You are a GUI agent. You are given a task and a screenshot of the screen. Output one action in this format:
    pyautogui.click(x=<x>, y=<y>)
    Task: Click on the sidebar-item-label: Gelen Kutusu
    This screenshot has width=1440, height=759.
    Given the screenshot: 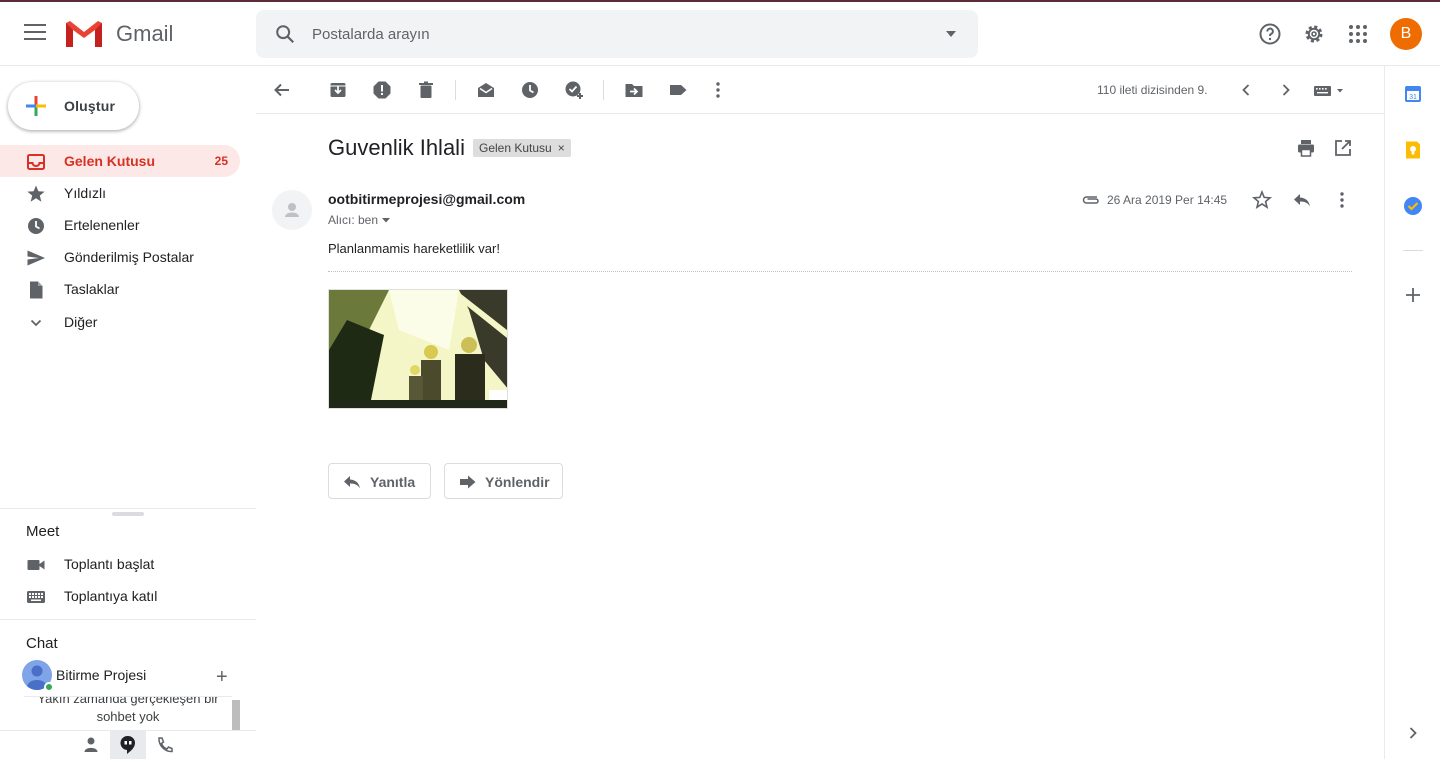 What is the action you would take?
    pyautogui.click(x=110, y=161)
    